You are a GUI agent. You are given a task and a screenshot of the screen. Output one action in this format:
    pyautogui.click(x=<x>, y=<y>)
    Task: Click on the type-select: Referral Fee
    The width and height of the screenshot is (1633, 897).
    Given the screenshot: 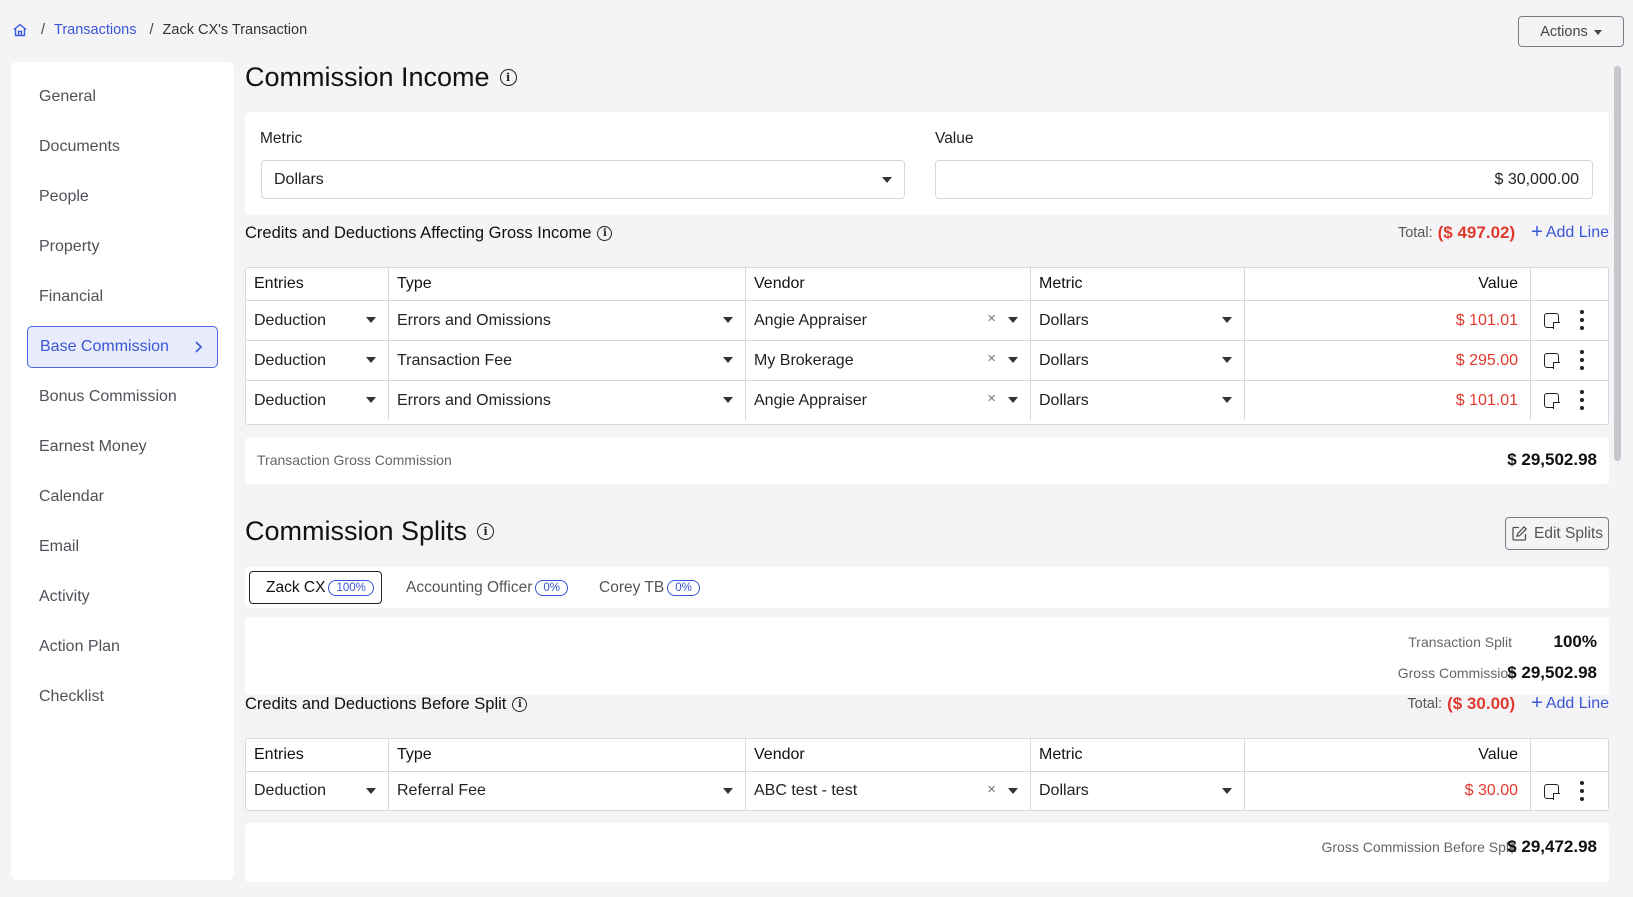 What is the action you would take?
    pyautogui.click(x=567, y=791)
    